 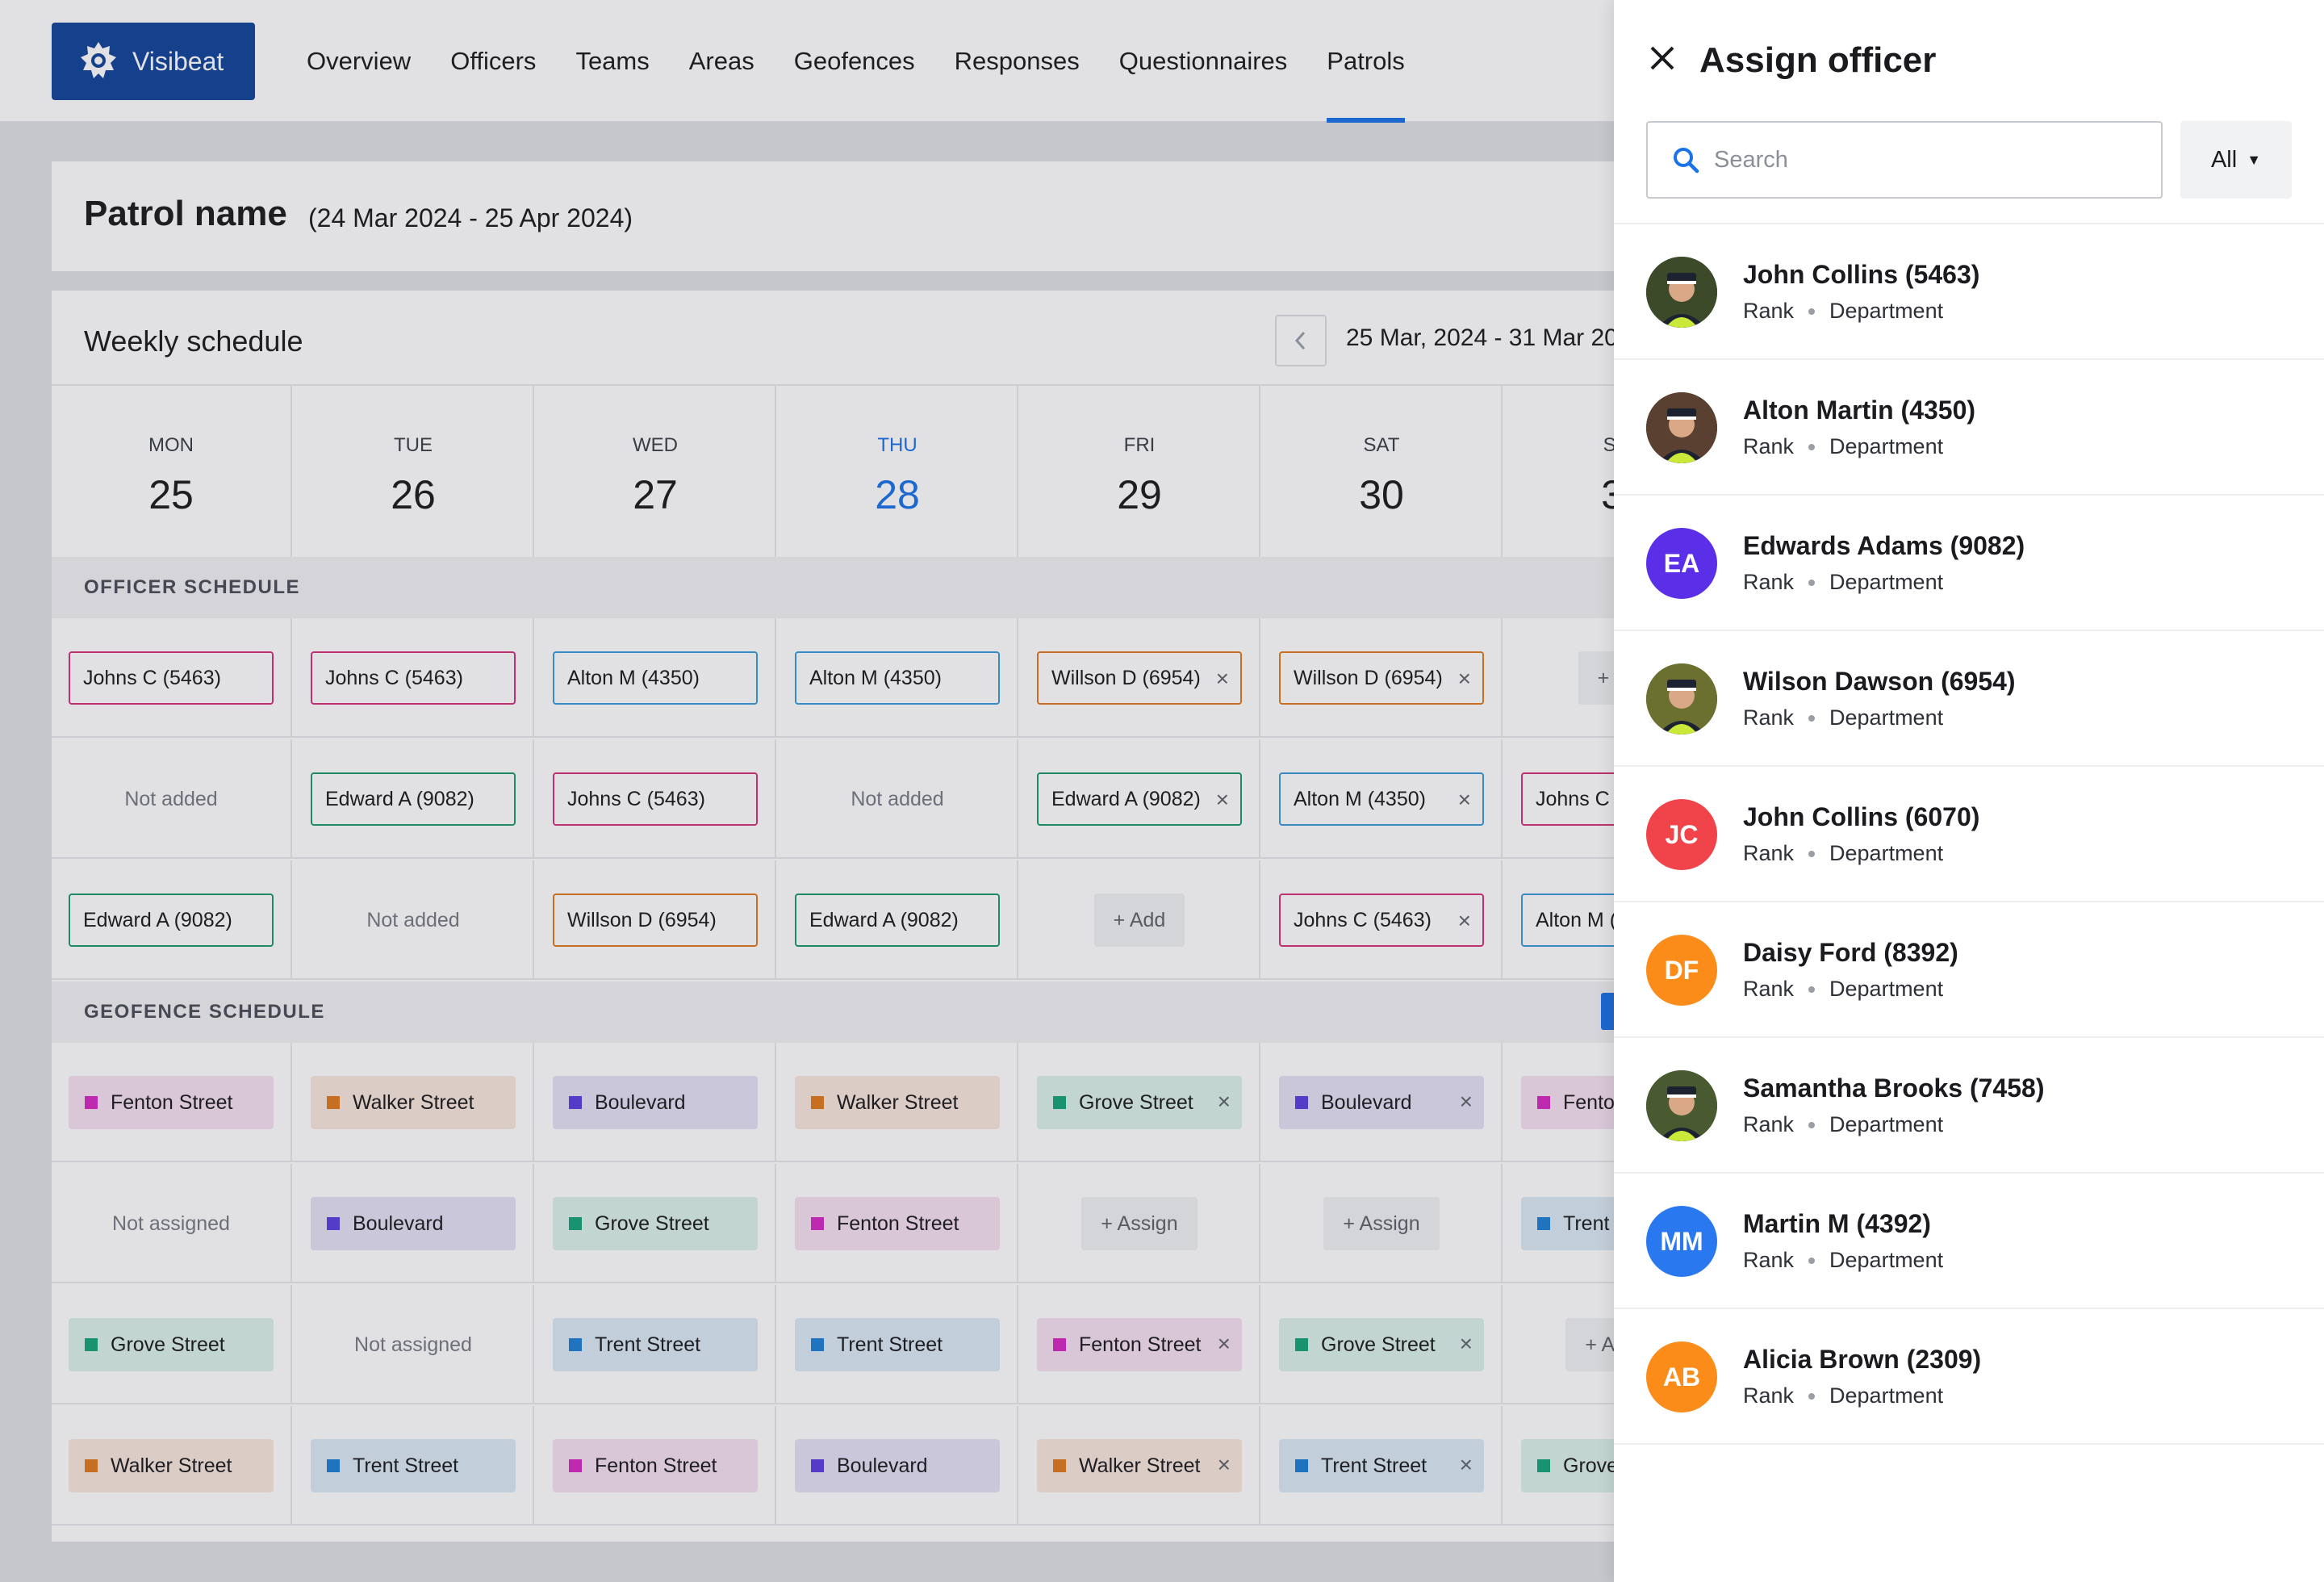 I want to click on officer-name: Alicia Brown (2309), so click(x=1863, y=1359).